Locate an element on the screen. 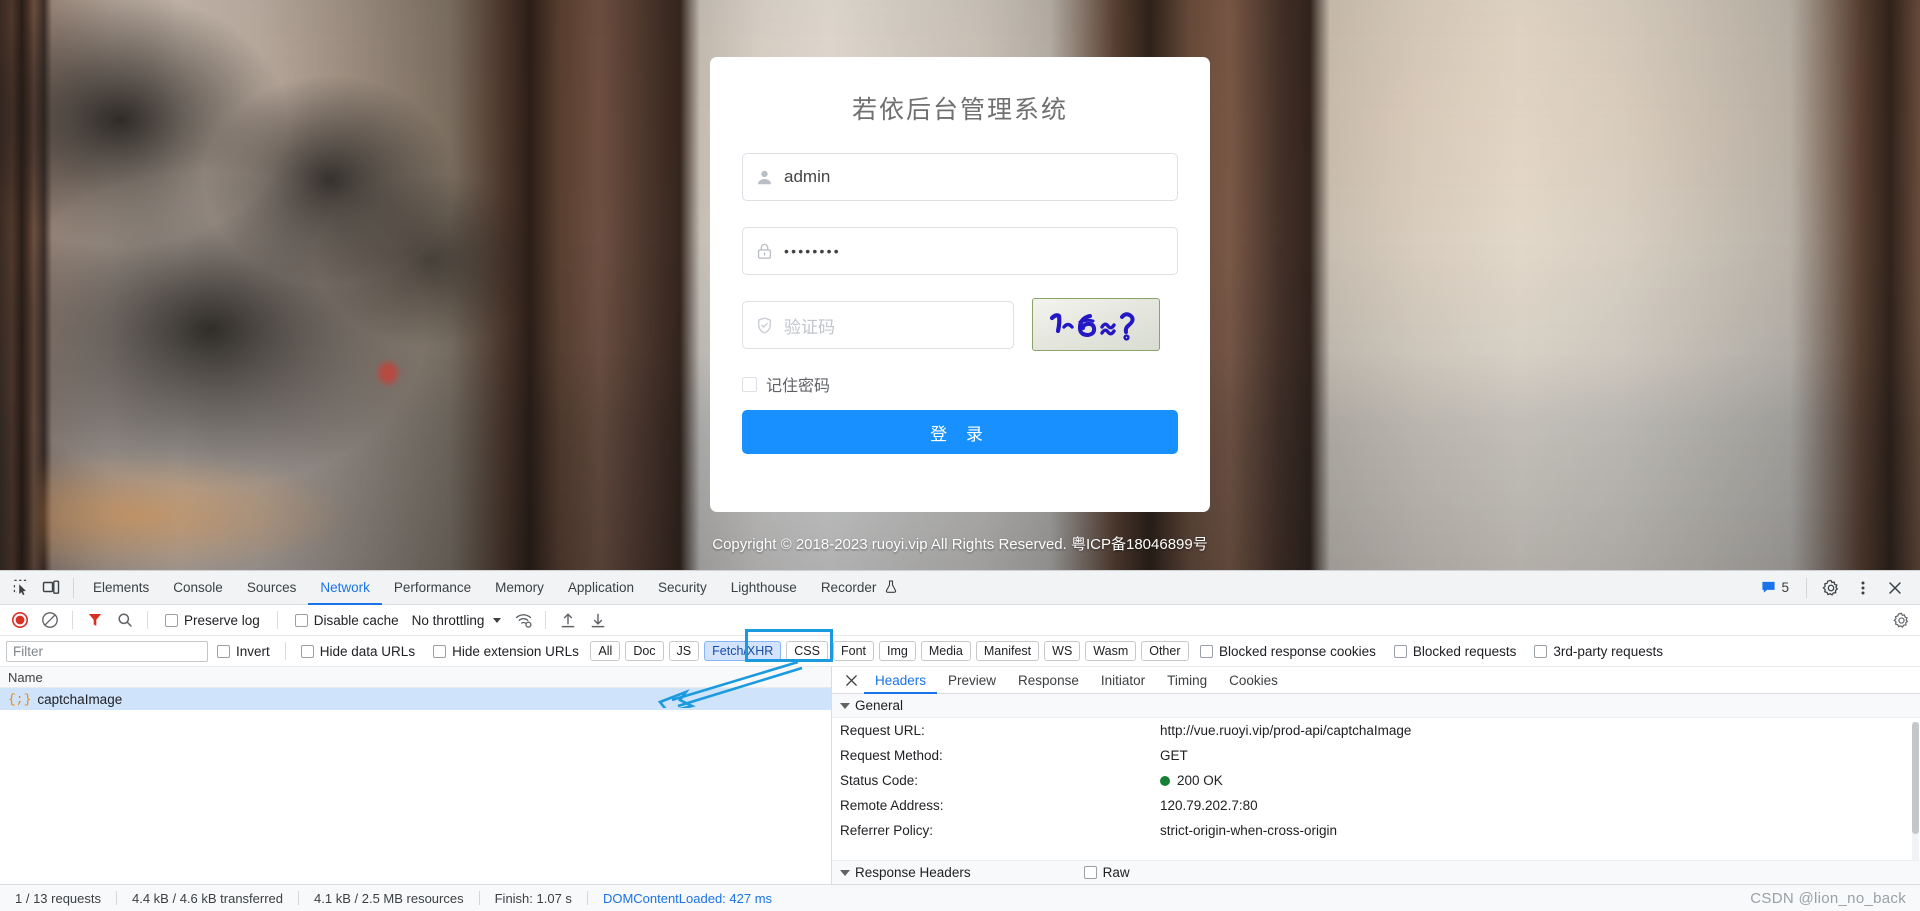 The width and height of the screenshot is (1920, 911). tab-lighthouse: Lighthouse is located at coordinates (764, 588).